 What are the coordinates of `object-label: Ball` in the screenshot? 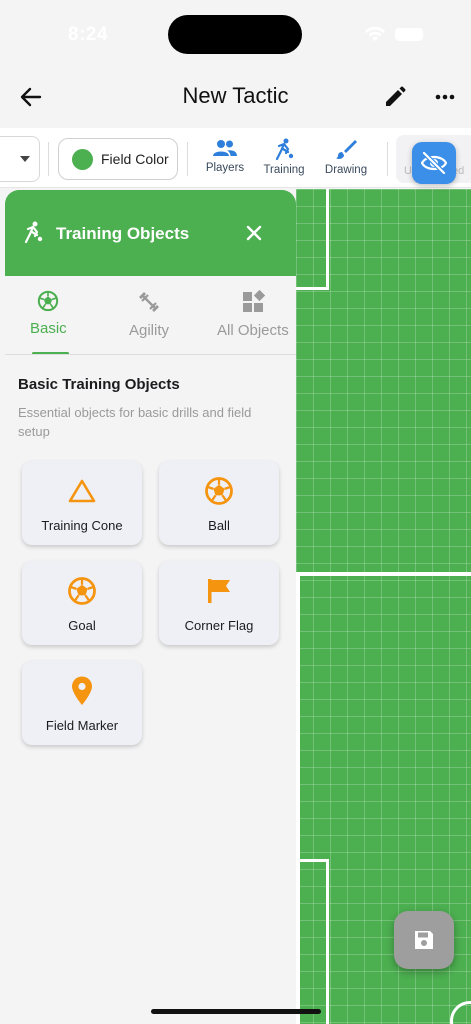 It's located at (219, 525).